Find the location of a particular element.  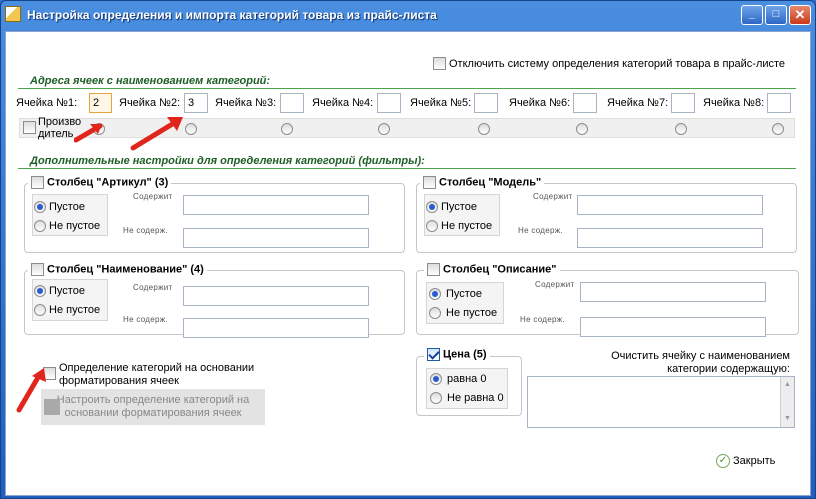

filter-description-not-empty-label: Не пустое is located at coordinates (472, 313).